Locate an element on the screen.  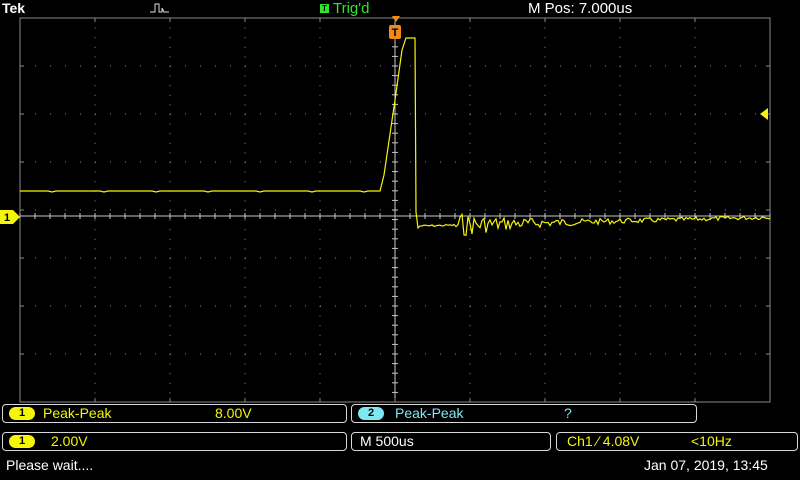
bottom-status-bar: Please wait.... Jan 07, 2019, 13:45 is located at coordinates (400, 468).